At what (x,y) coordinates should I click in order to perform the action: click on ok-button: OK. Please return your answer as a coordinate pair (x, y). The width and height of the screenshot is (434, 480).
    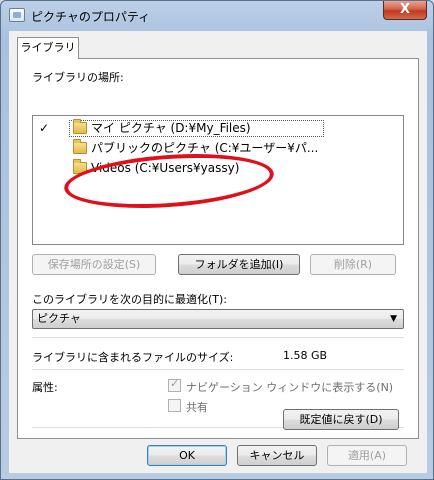
    Looking at the image, I should click on (187, 455).